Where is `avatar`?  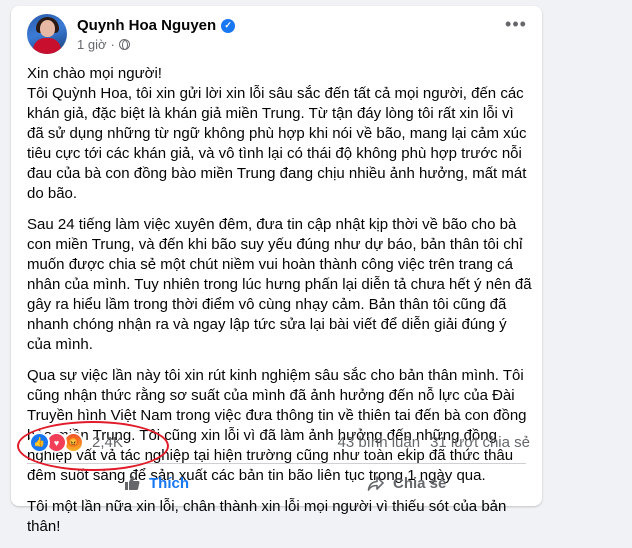 avatar is located at coordinates (47, 34).